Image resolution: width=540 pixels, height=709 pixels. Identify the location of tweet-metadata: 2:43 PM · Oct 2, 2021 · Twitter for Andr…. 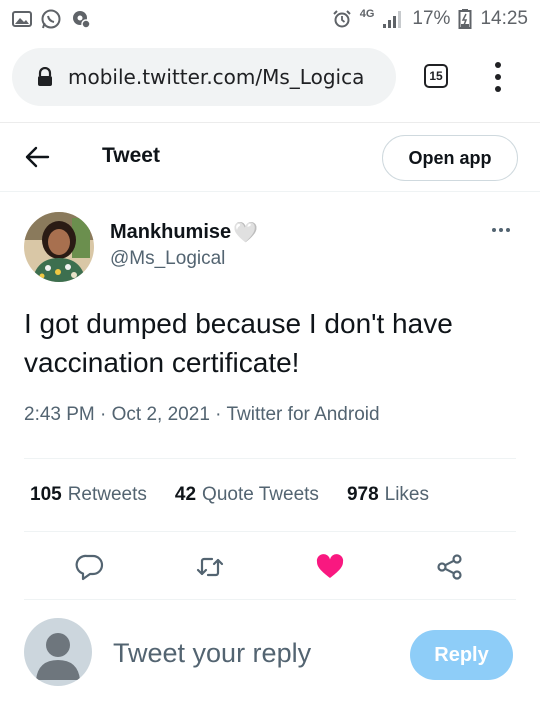
(202, 415).